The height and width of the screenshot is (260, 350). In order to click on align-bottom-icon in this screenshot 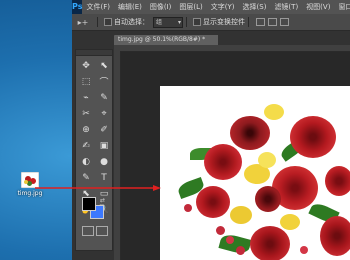, I will do `click(284, 22)`.